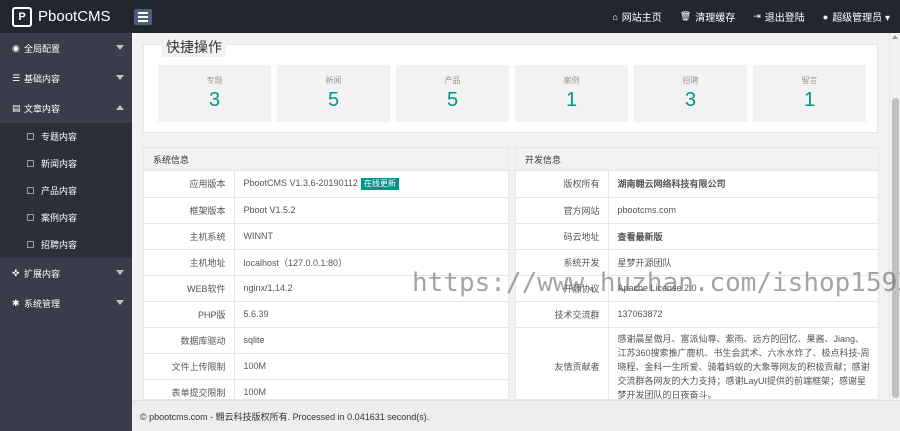 The height and width of the screenshot is (431, 900). What do you see at coordinates (66, 163) in the screenshot?
I see `sidebar-item-news: ▢ 新闻内容` at bounding box center [66, 163].